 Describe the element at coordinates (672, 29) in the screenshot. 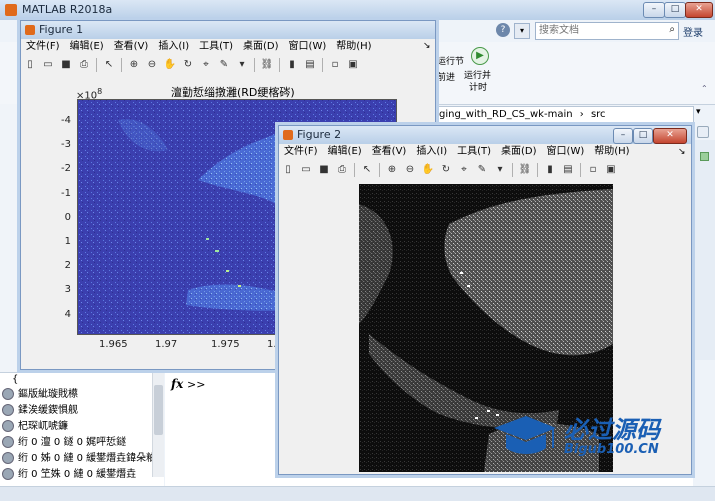

I see `search-icon: ⌕` at that location.